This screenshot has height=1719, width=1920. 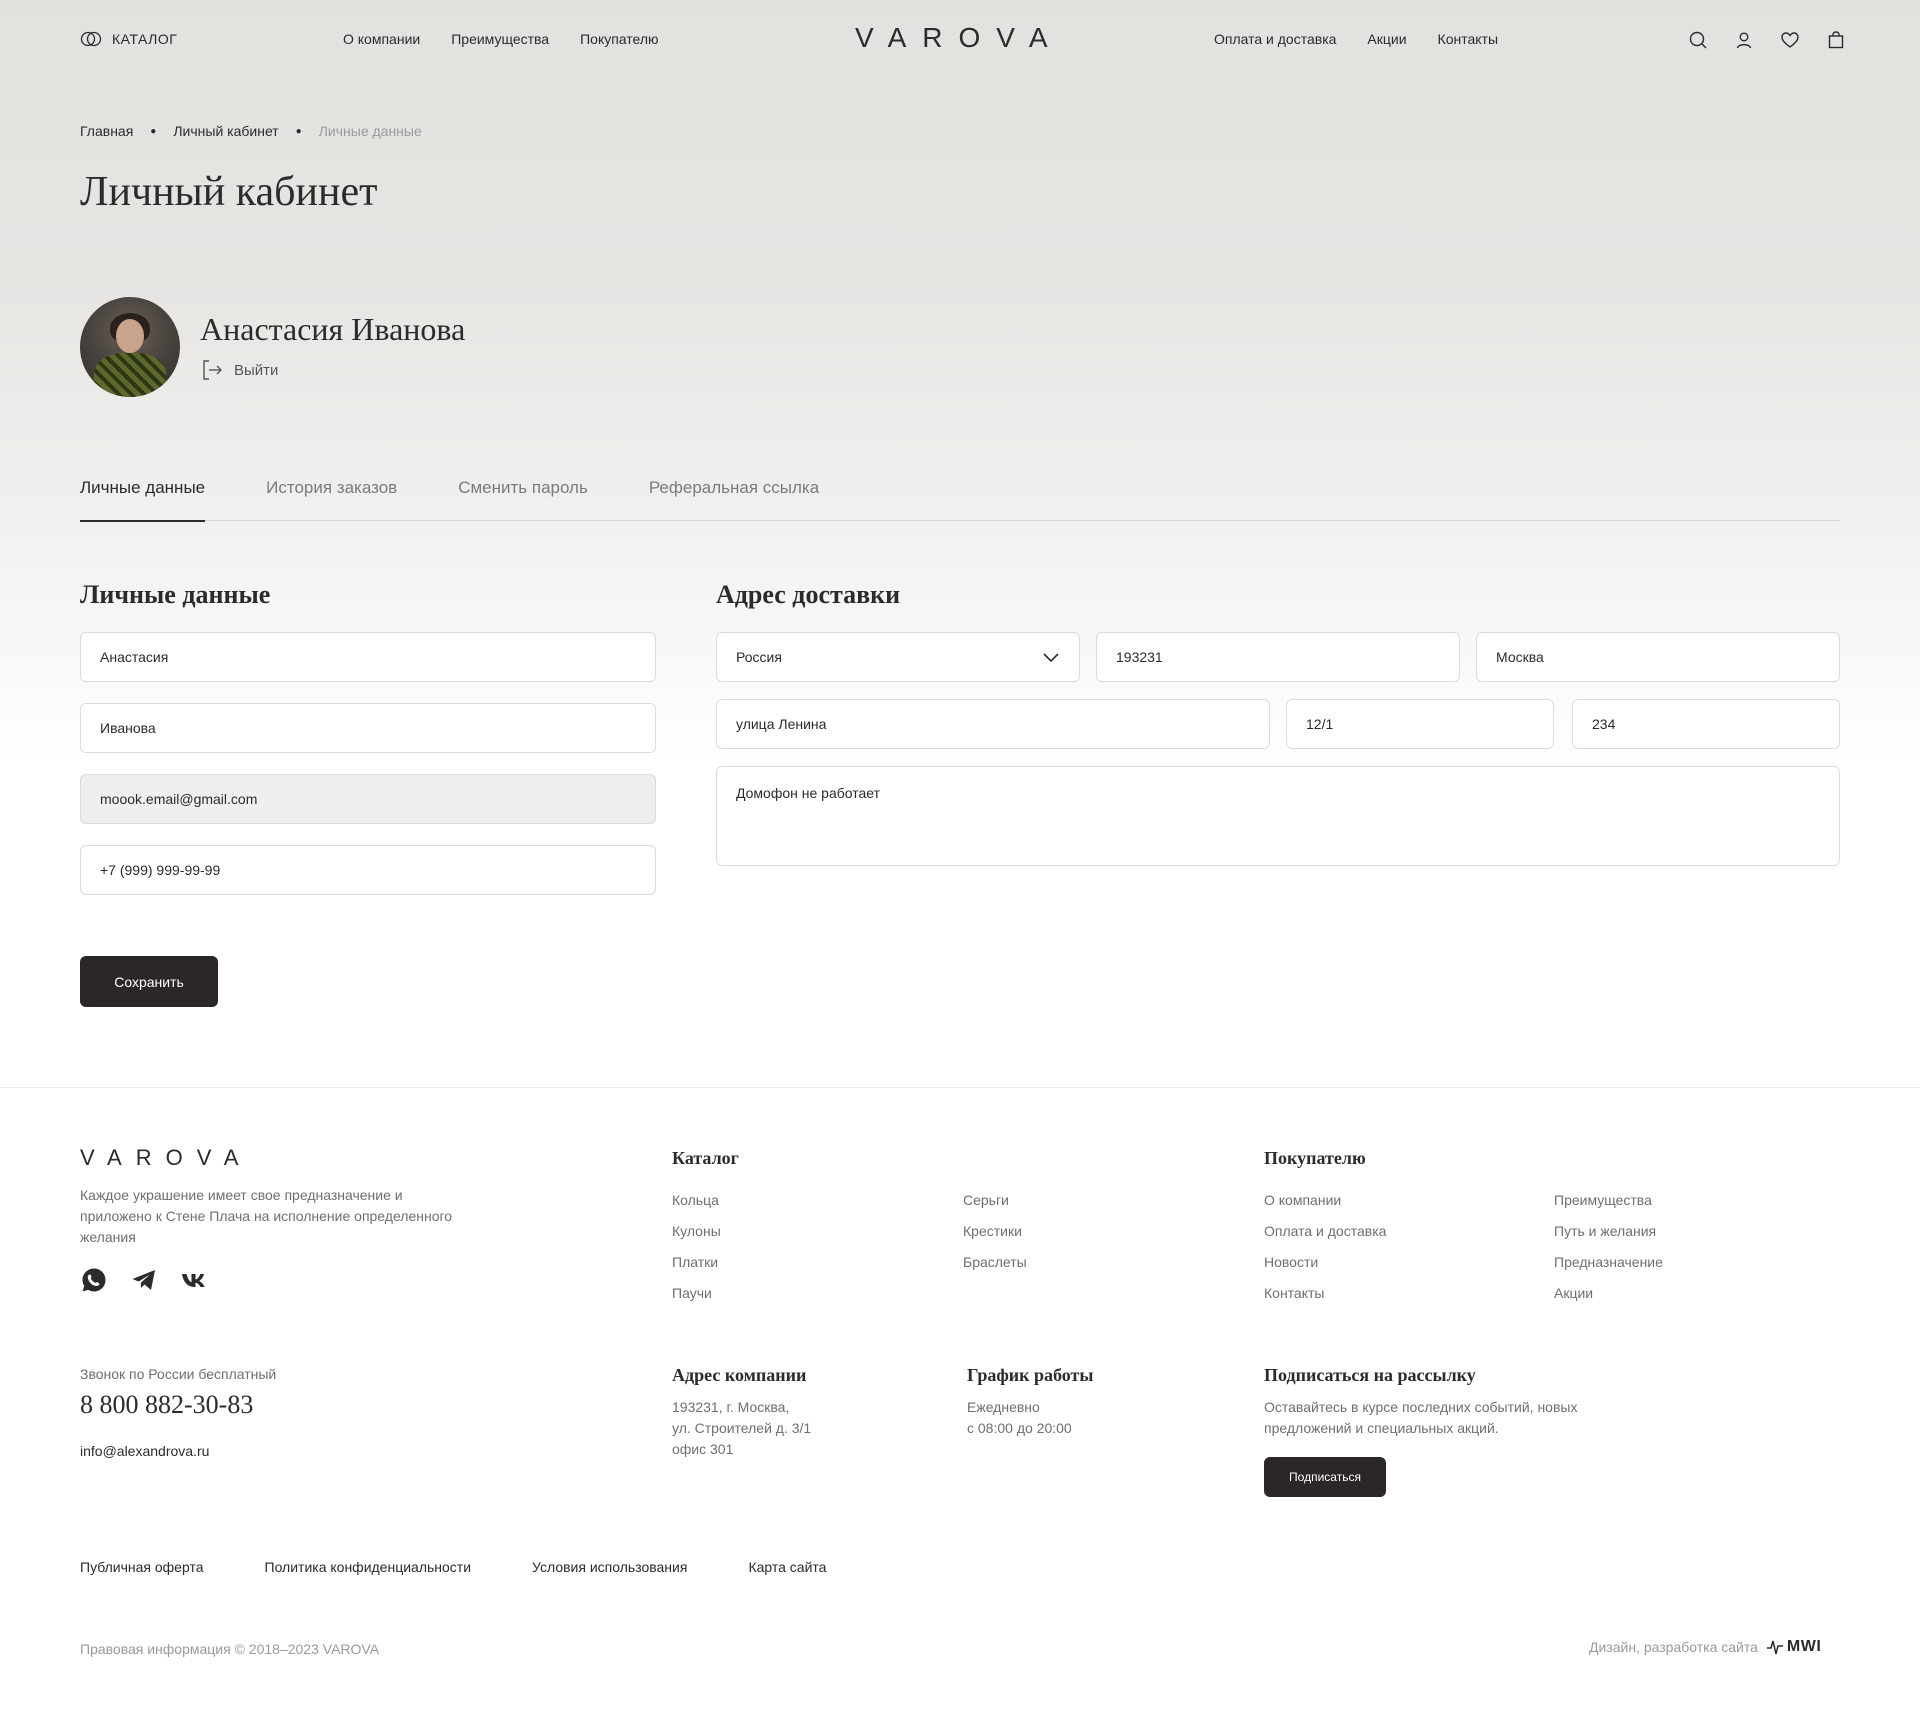 I want to click on subscribe-button: Подписаться, so click(x=1325, y=1477).